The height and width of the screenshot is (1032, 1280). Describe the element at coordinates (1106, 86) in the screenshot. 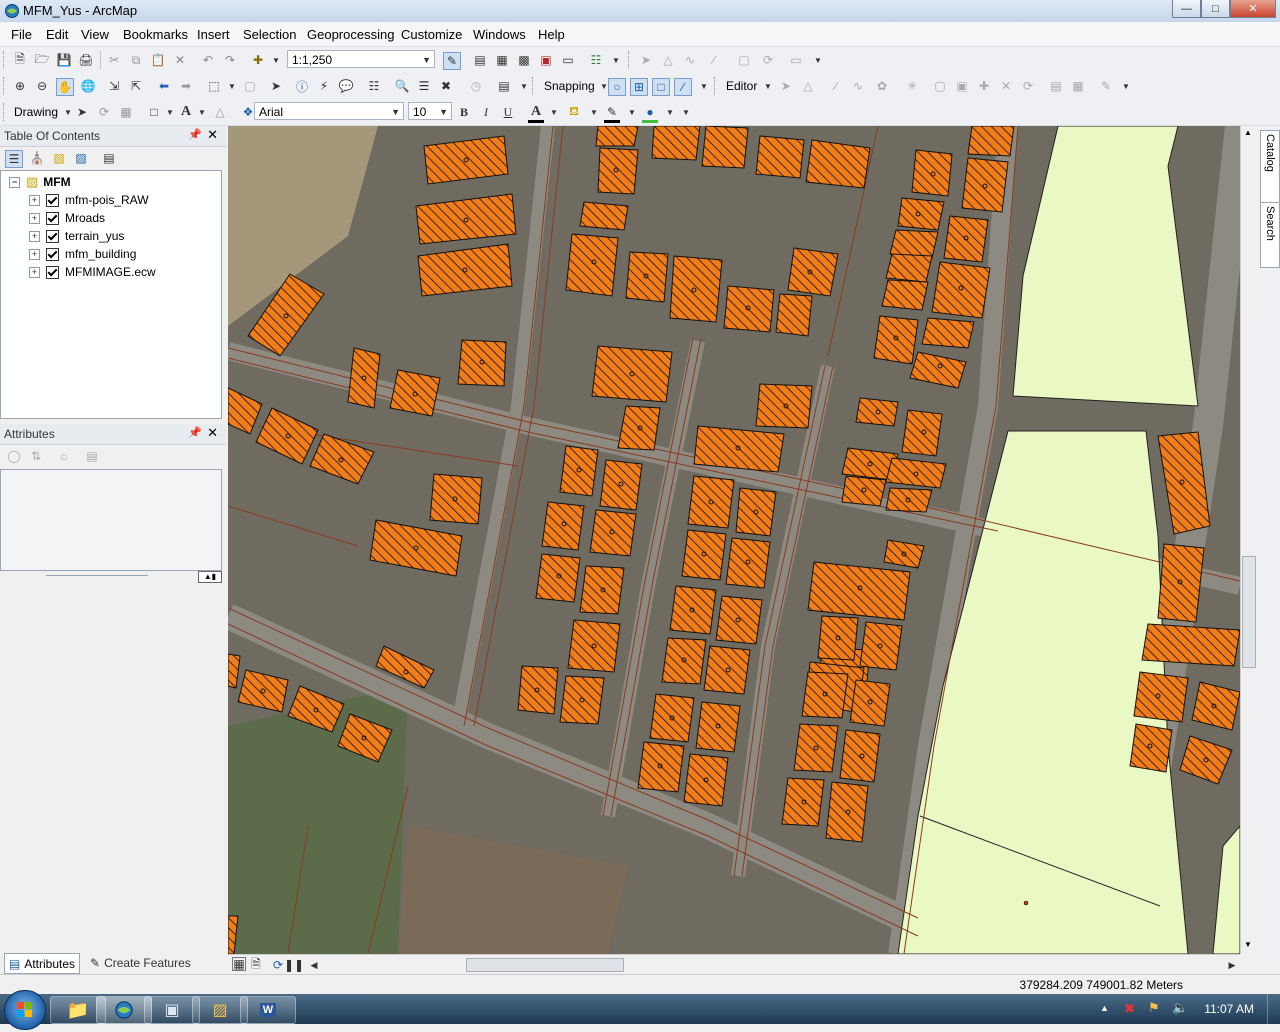

I see `editor-options-icon: ✎` at that location.